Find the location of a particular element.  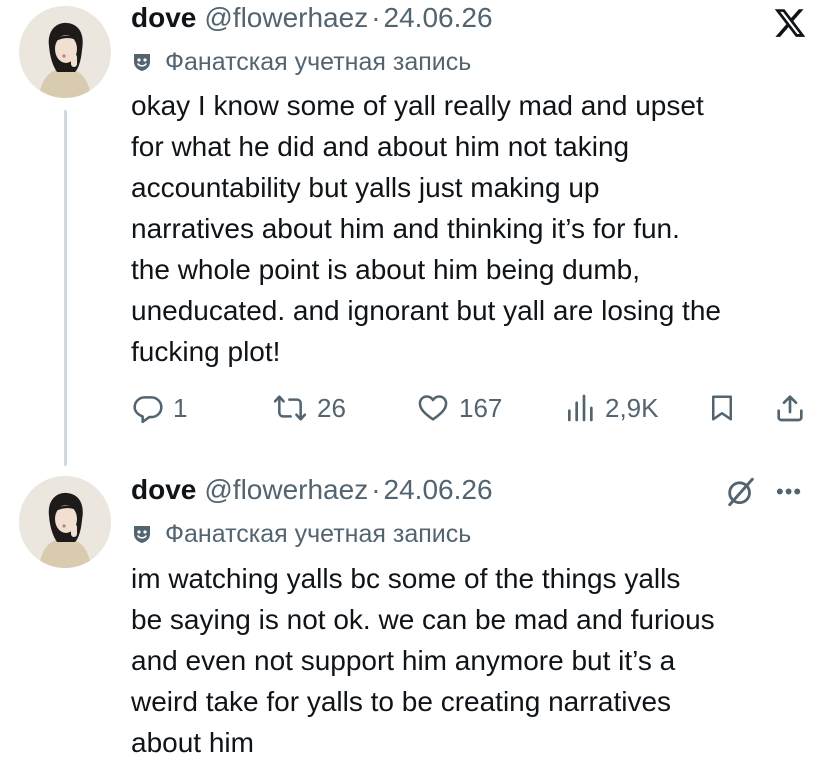

reply-icon is located at coordinates (148, 410).